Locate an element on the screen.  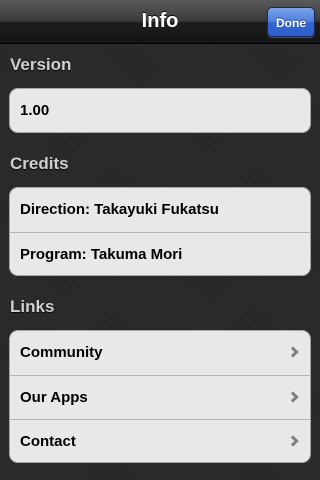
version-group: 1.00 is located at coordinates (160, 110).